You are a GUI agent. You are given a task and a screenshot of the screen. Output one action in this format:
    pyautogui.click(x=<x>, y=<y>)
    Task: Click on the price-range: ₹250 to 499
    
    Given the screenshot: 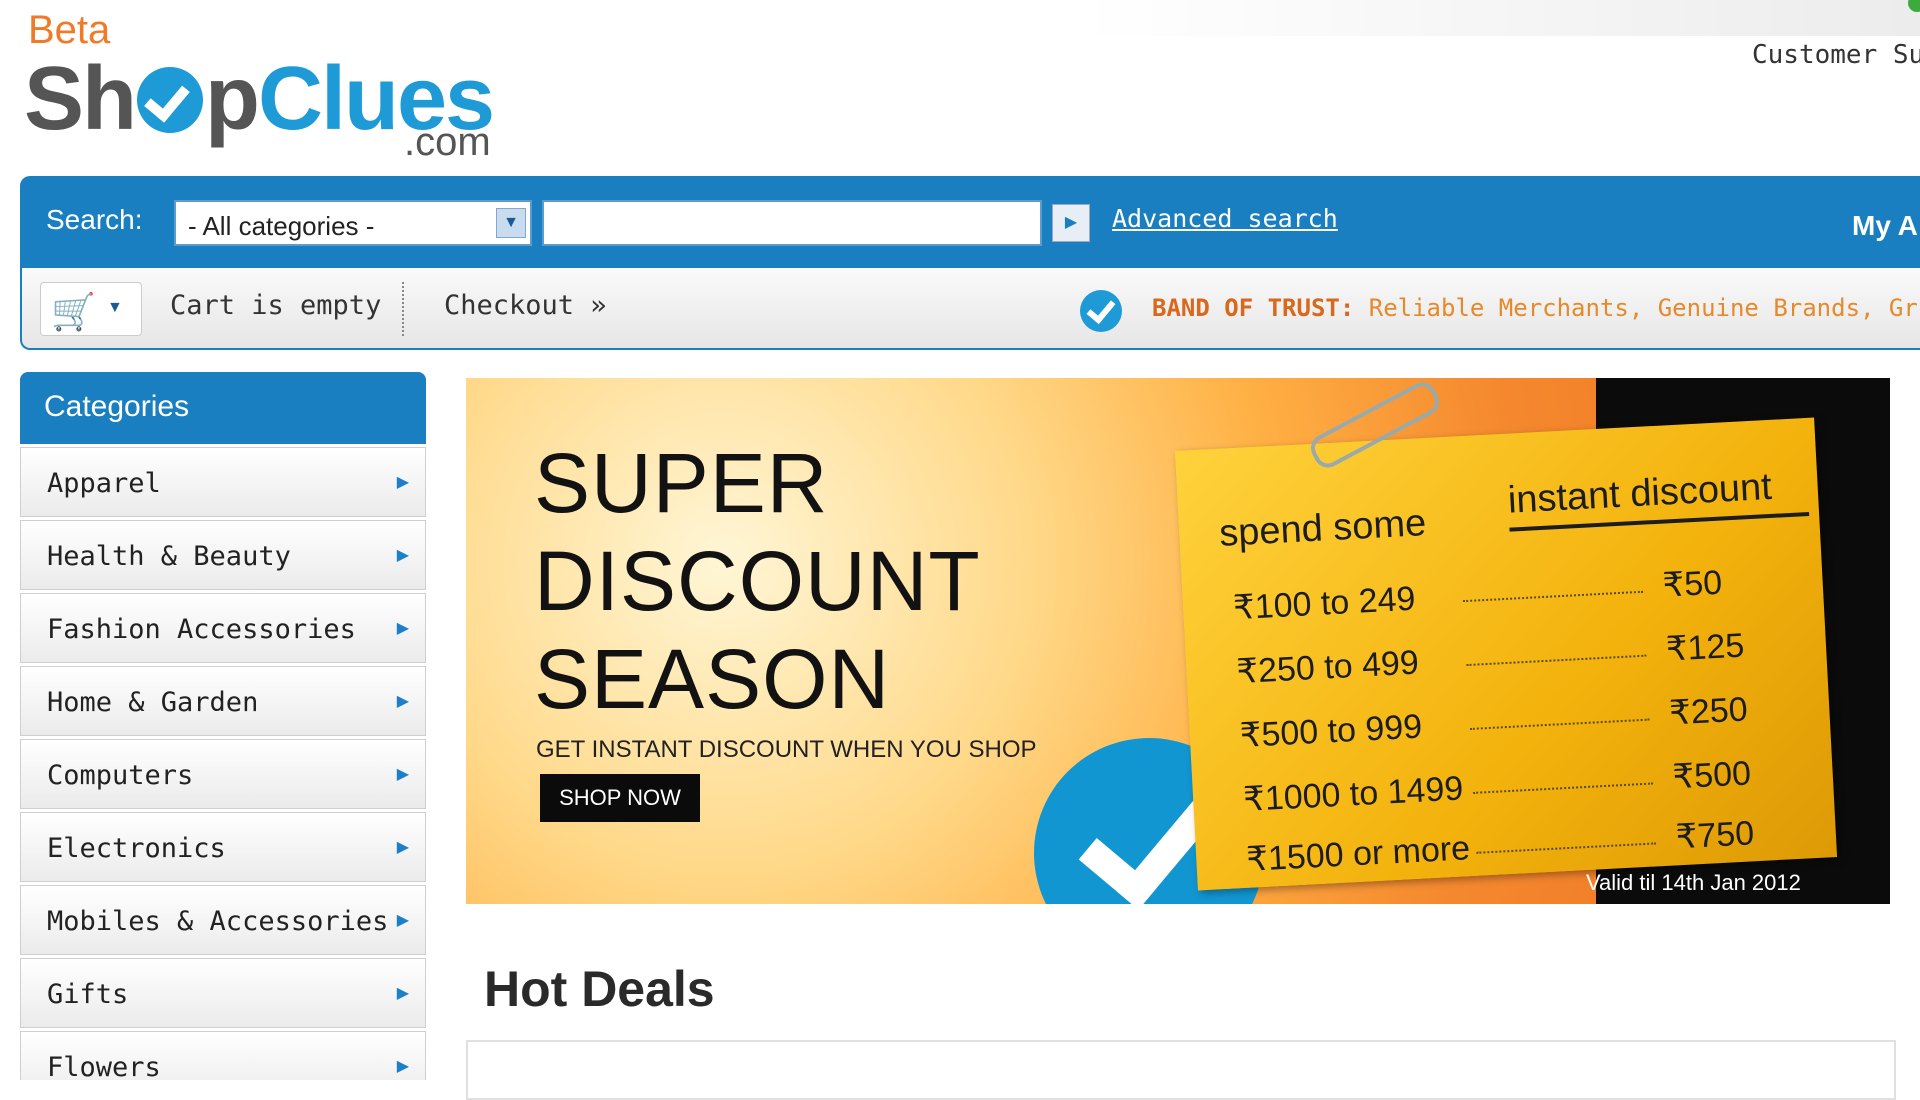 What is the action you would take?
    pyautogui.click(x=1327, y=667)
    